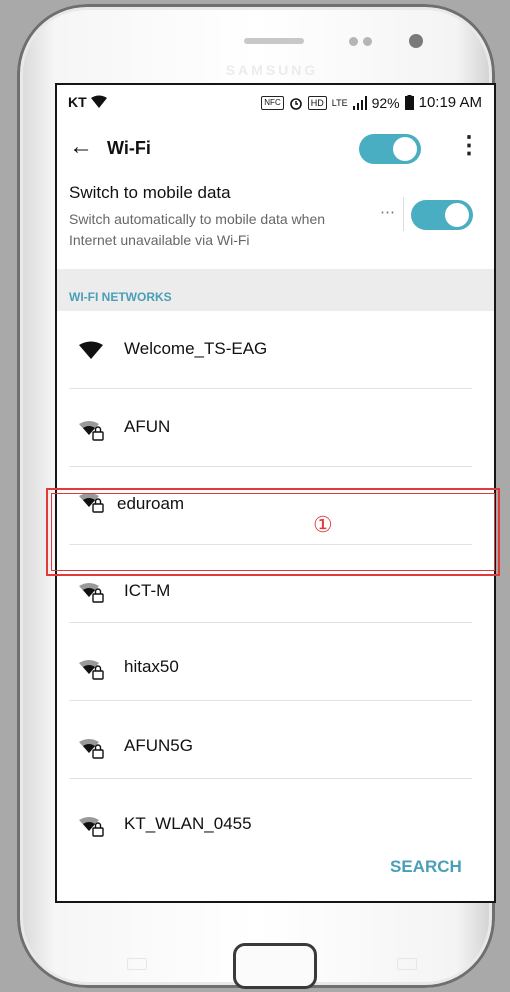  Describe the element at coordinates (416, 41) in the screenshot. I see `front-camera` at that location.